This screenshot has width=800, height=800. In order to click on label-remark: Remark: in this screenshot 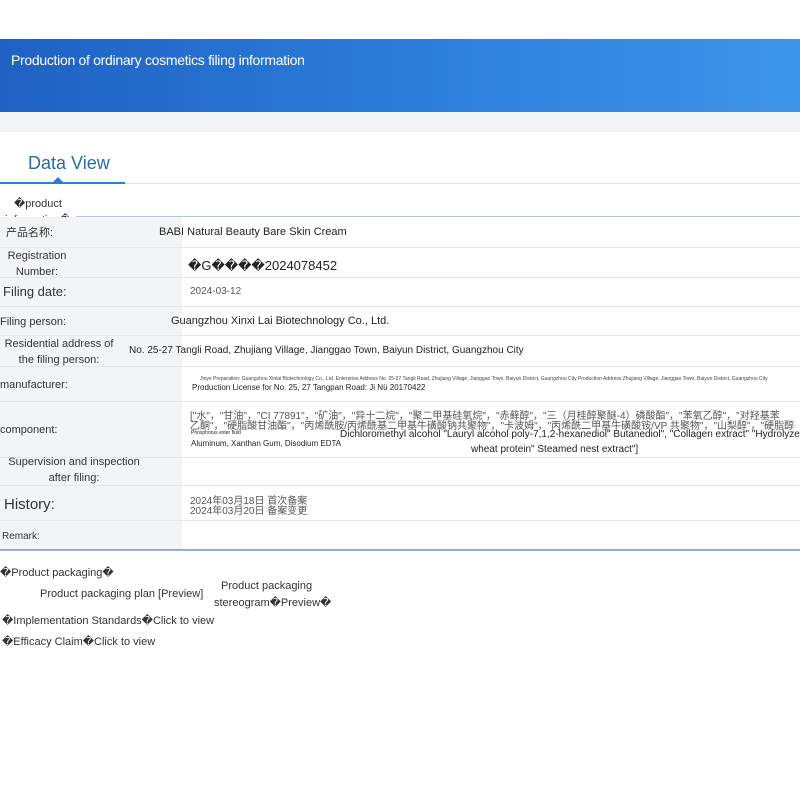, I will do `click(21, 536)`.